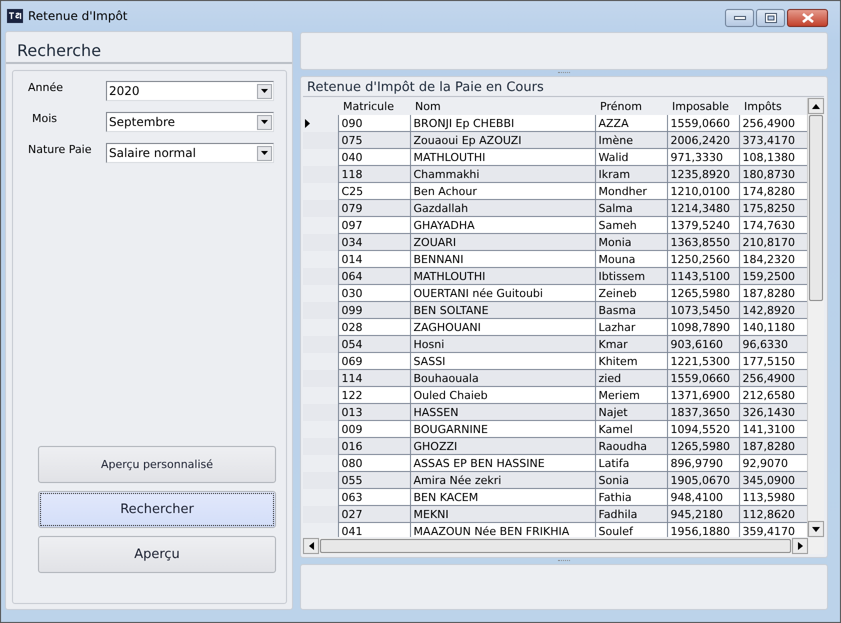 The height and width of the screenshot is (623, 841). What do you see at coordinates (374, 327) in the screenshot?
I see `table-cell: 028` at bounding box center [374, 327].